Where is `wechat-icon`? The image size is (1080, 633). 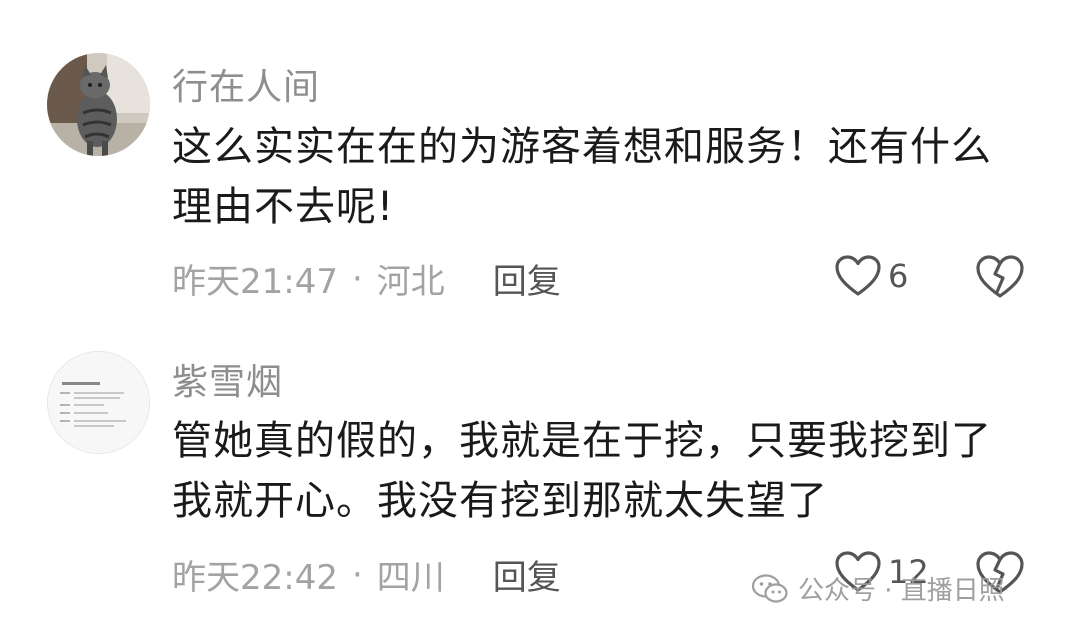 wechat-icon is located at coordinates (770, 588).